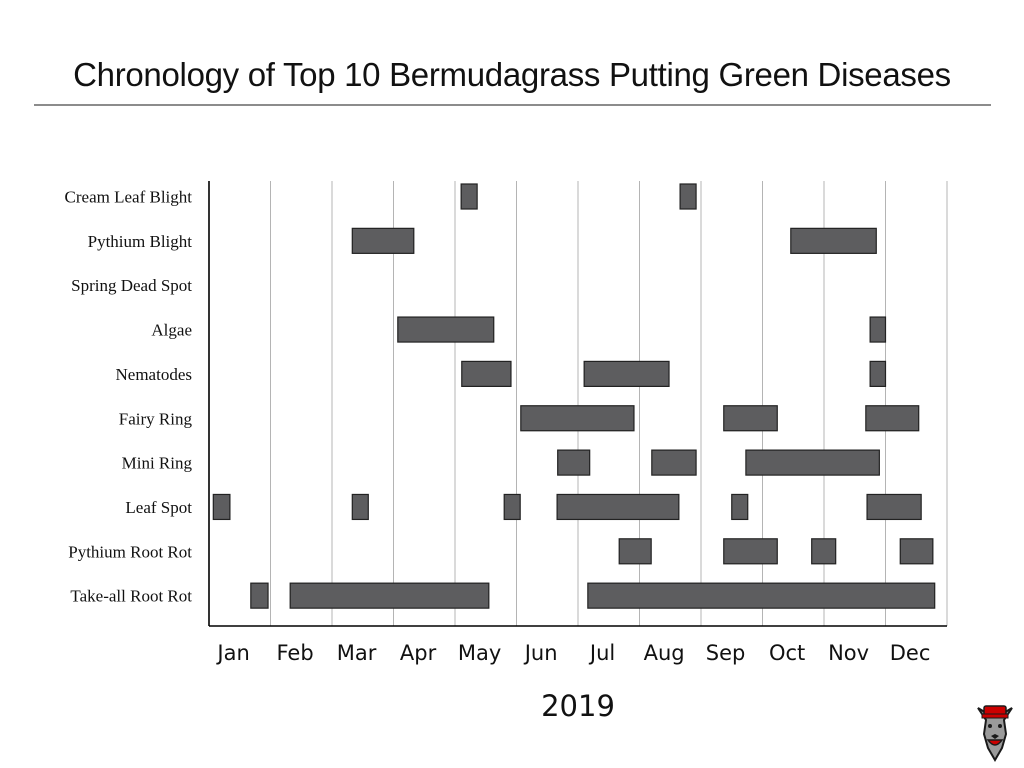  Describe the element at coordinates (232, 653) in the screenshot. I see `month-tick-label: Jan` at that location.